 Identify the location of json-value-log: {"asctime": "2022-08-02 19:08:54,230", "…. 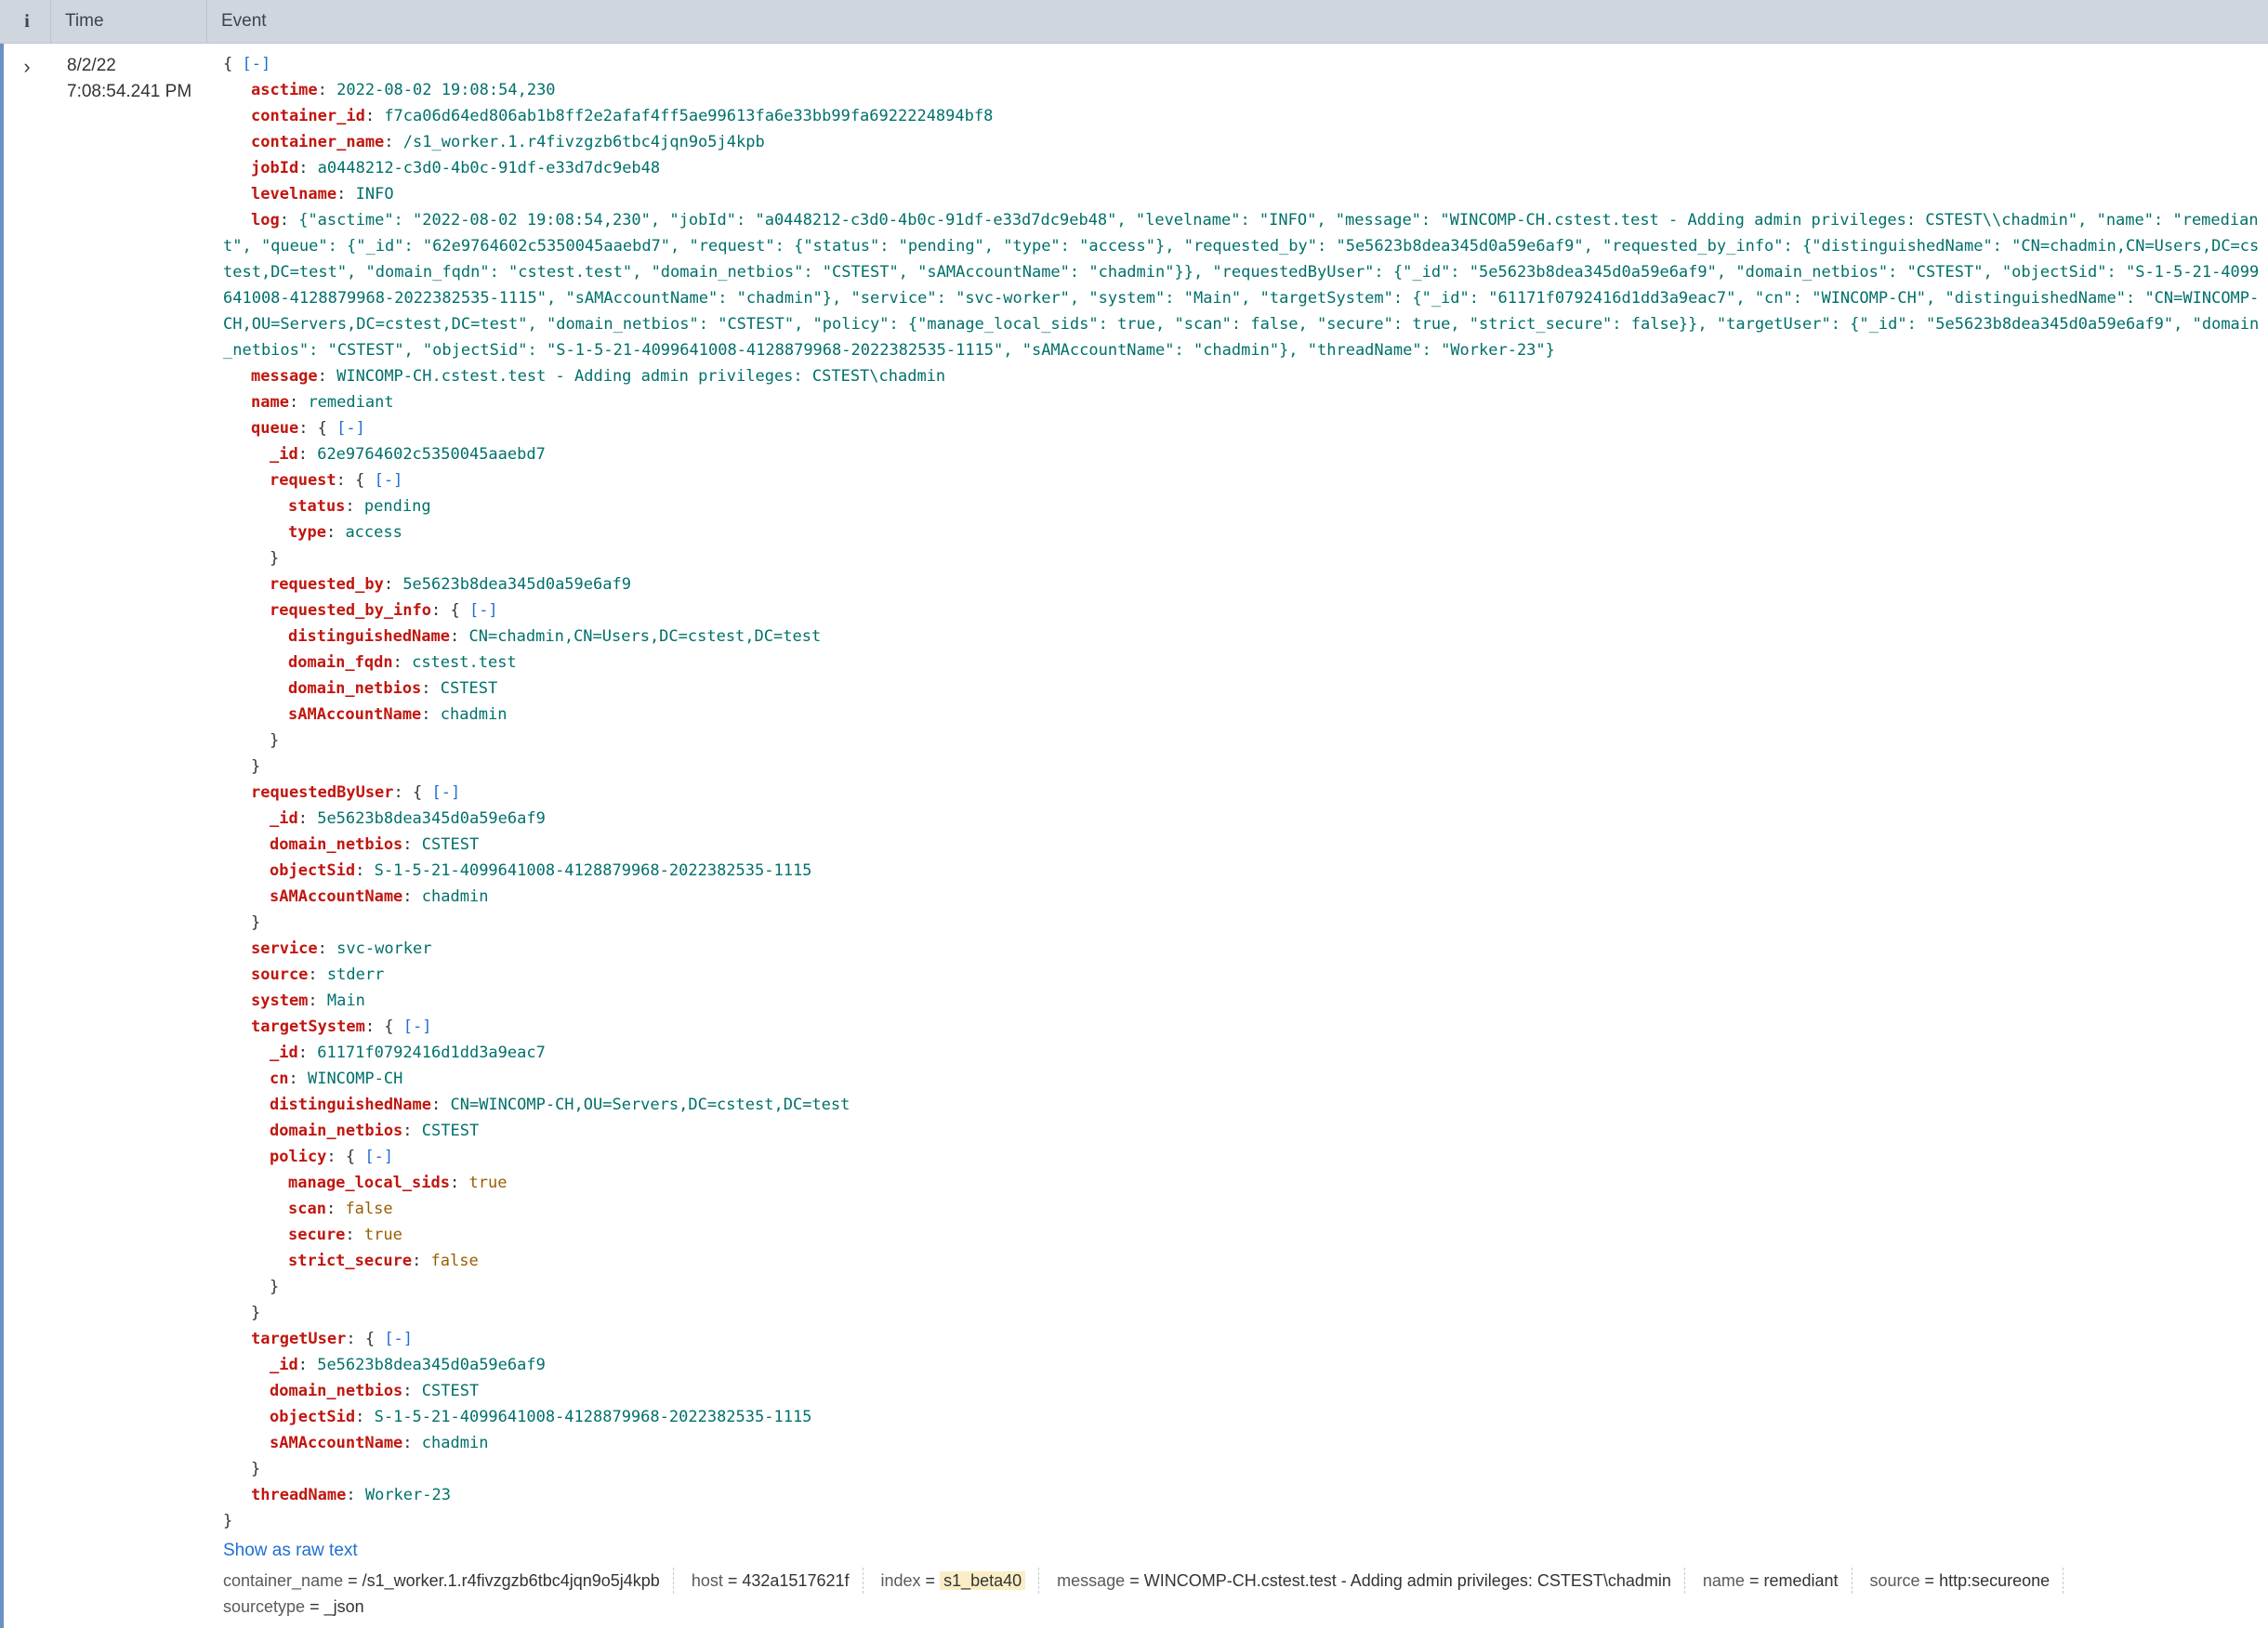
(1241, 285).